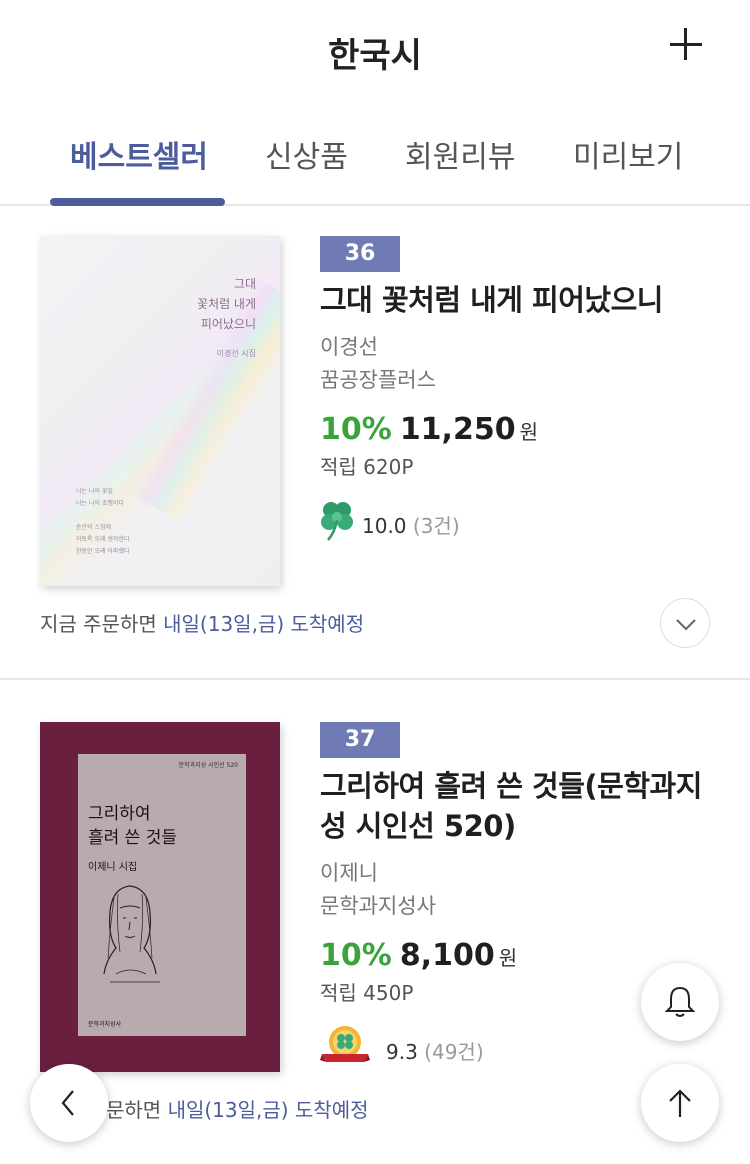 The image size is (750, 1164). What do you see at coordinates (137, 202) in the screenshot?
I see `active-tab-indicator` at bounding box center [137, 202].